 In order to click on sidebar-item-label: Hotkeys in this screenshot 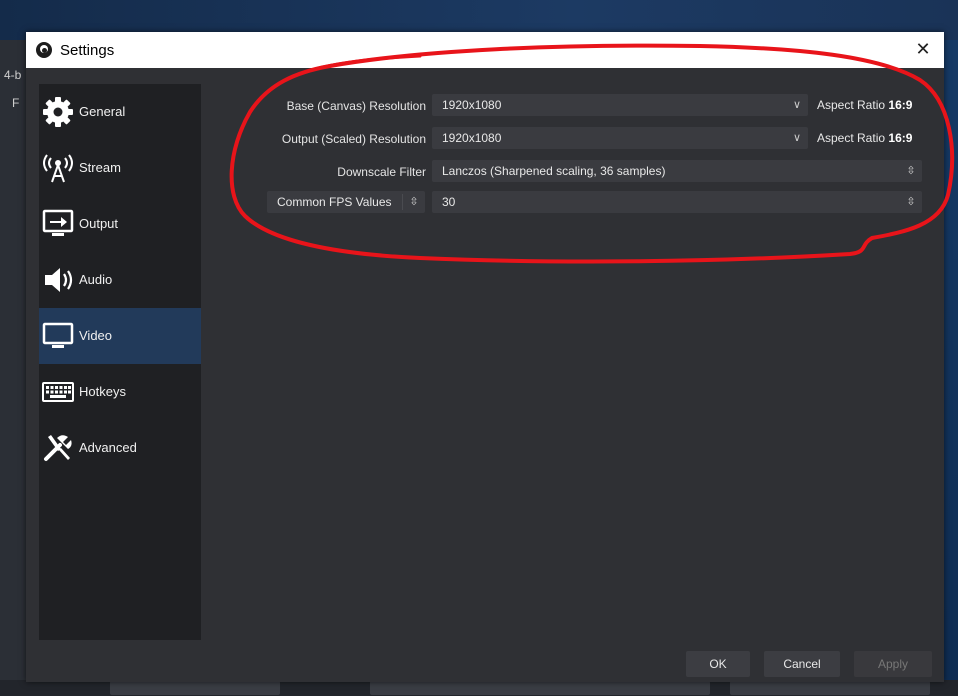, I will do `click(102, 391)`.